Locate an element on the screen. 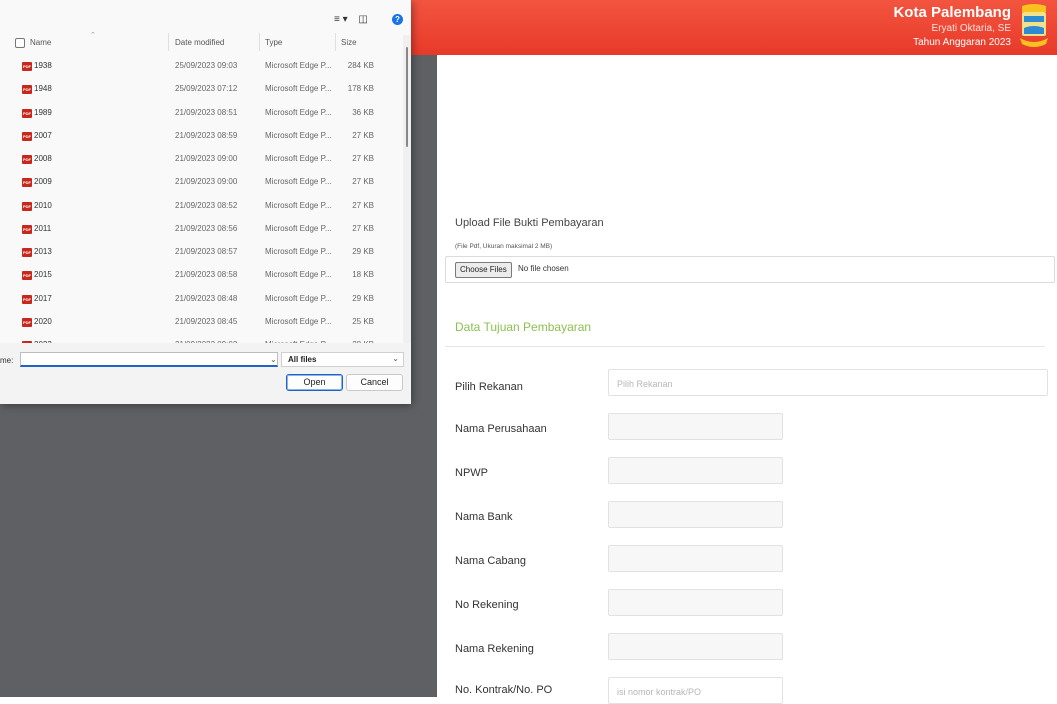 The width and height of the screenshot is (1057, 704). section-divider is located at coordinates (745, 346).